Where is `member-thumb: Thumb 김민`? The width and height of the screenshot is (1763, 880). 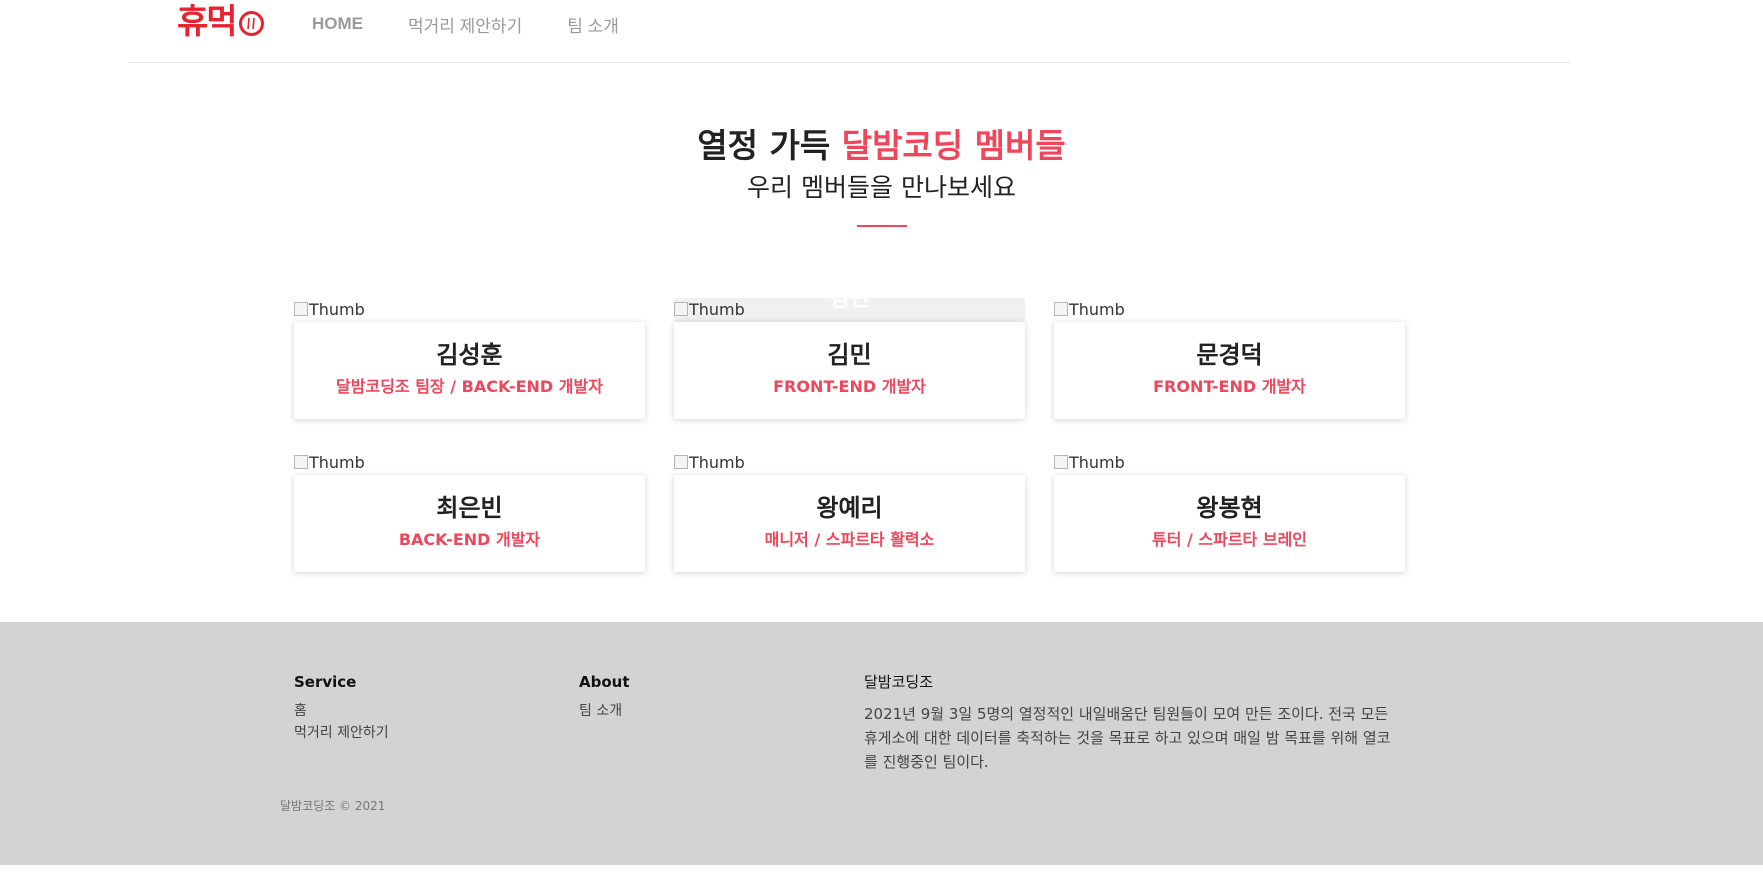
member-thumb: Thumb 김민 is located at coordinates (849, 310).